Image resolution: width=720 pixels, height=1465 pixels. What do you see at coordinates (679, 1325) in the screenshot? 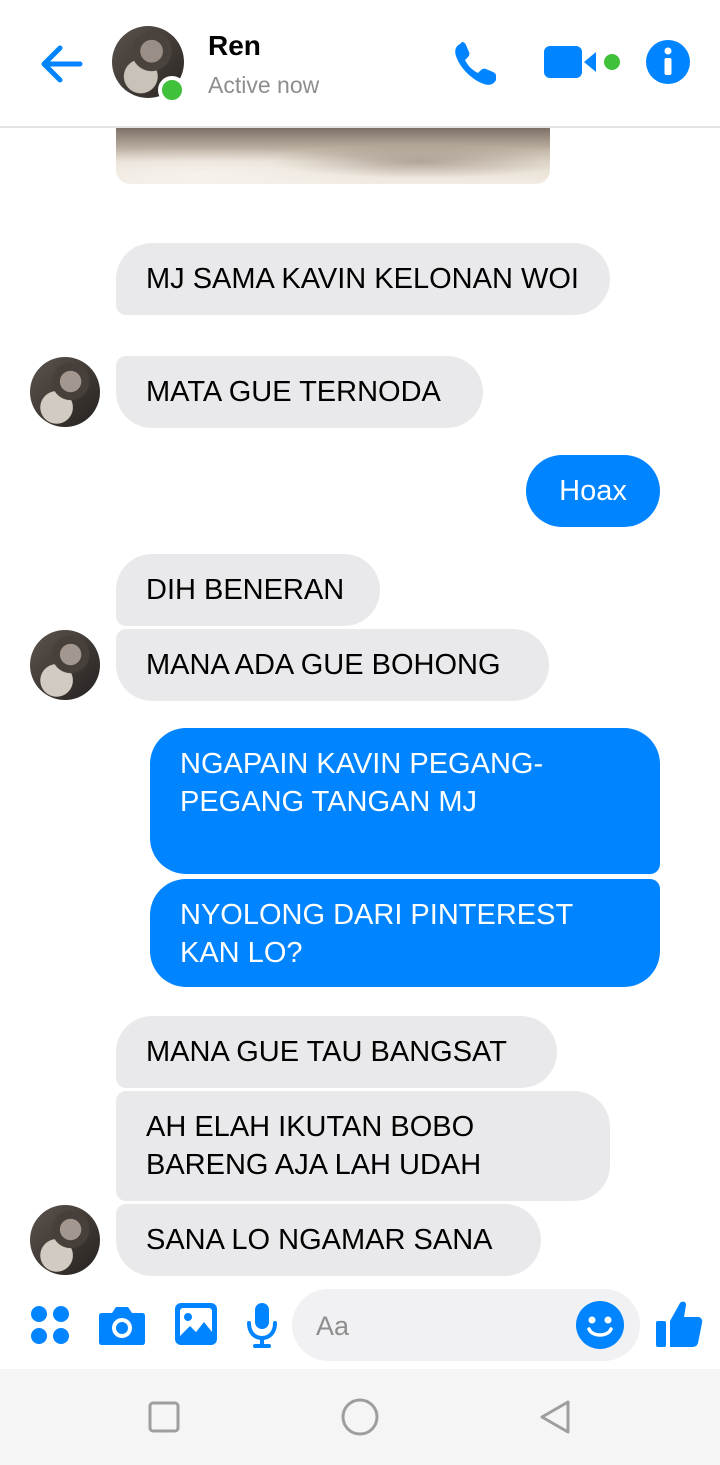
I see `thumbs-up-icon` at bounding box center [679, 1325].